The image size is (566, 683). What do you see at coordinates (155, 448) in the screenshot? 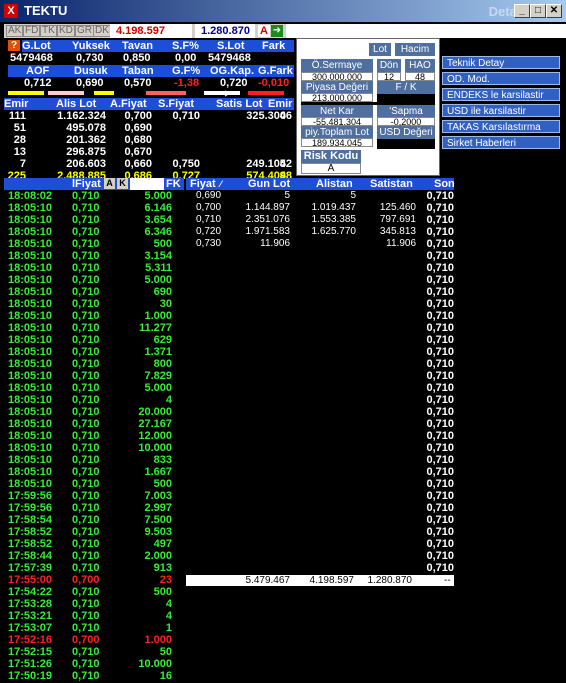
I see `trade-cell: 10.000` at bounding box center [155, 448].